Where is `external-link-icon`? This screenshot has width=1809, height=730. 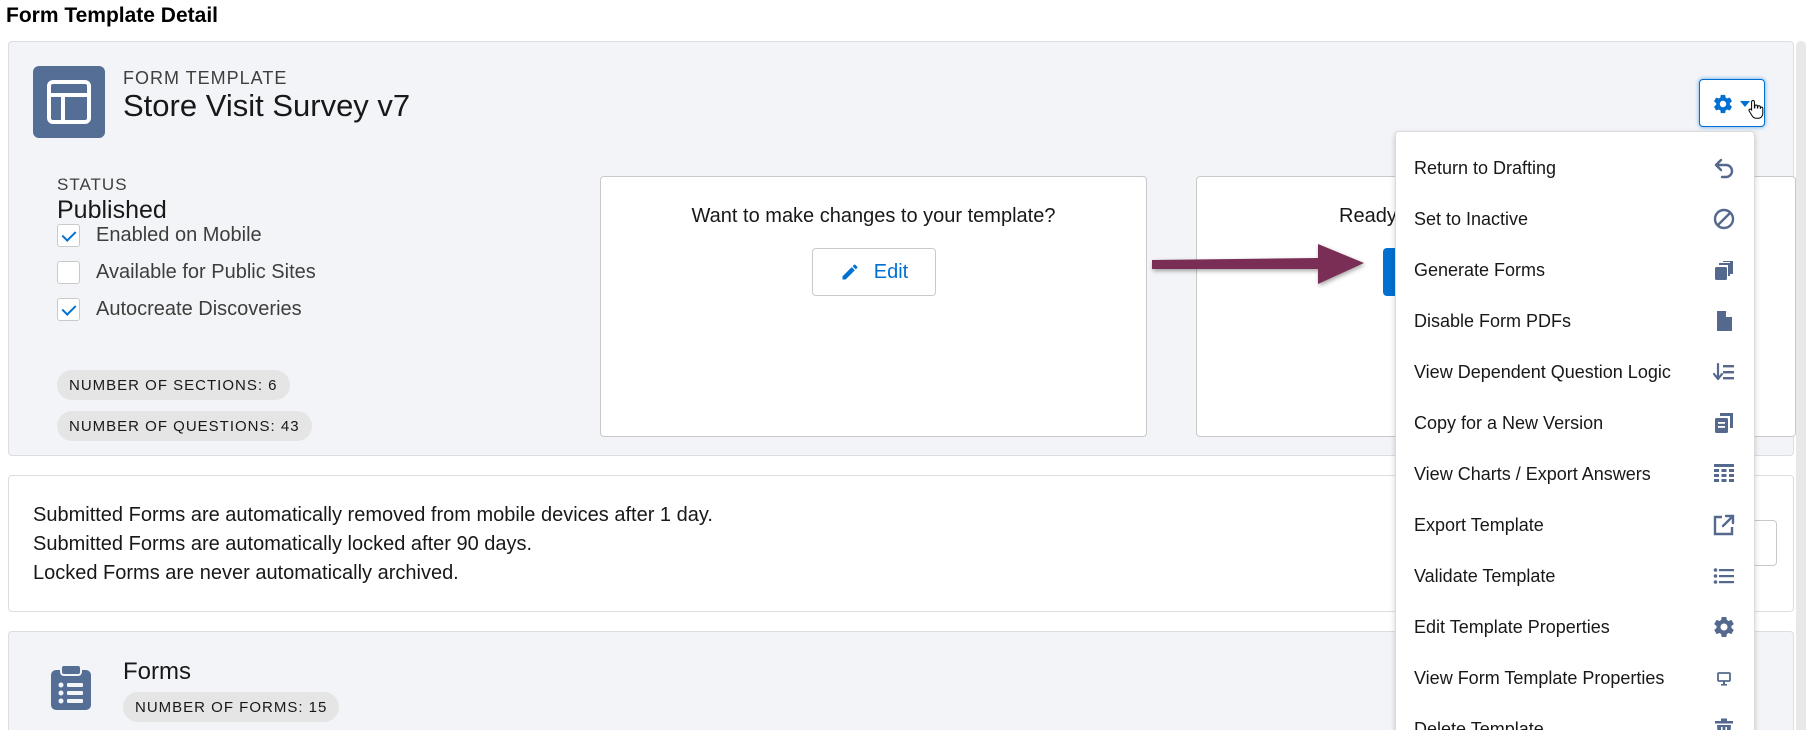 external-link-icon is located at coordinates (1724, 525).